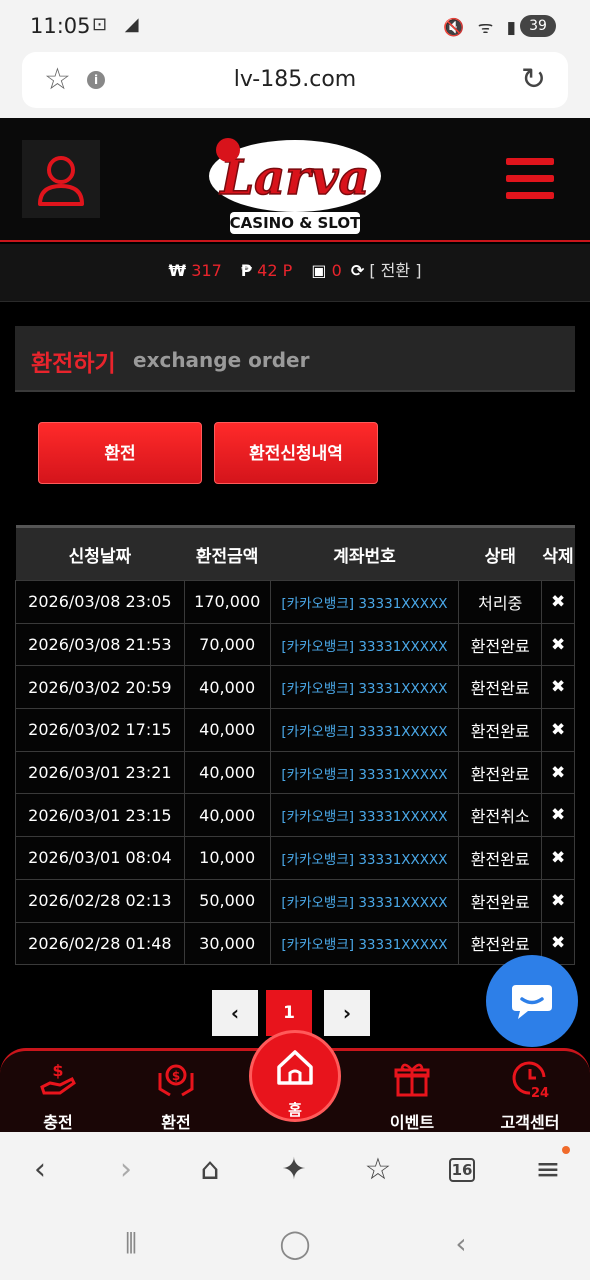 The height and width of the screenshot is (1280, 590). Describe the element at coordinates (530, 1093) in the screenshot. I see `nav-support: 24 고객센터` at that location.